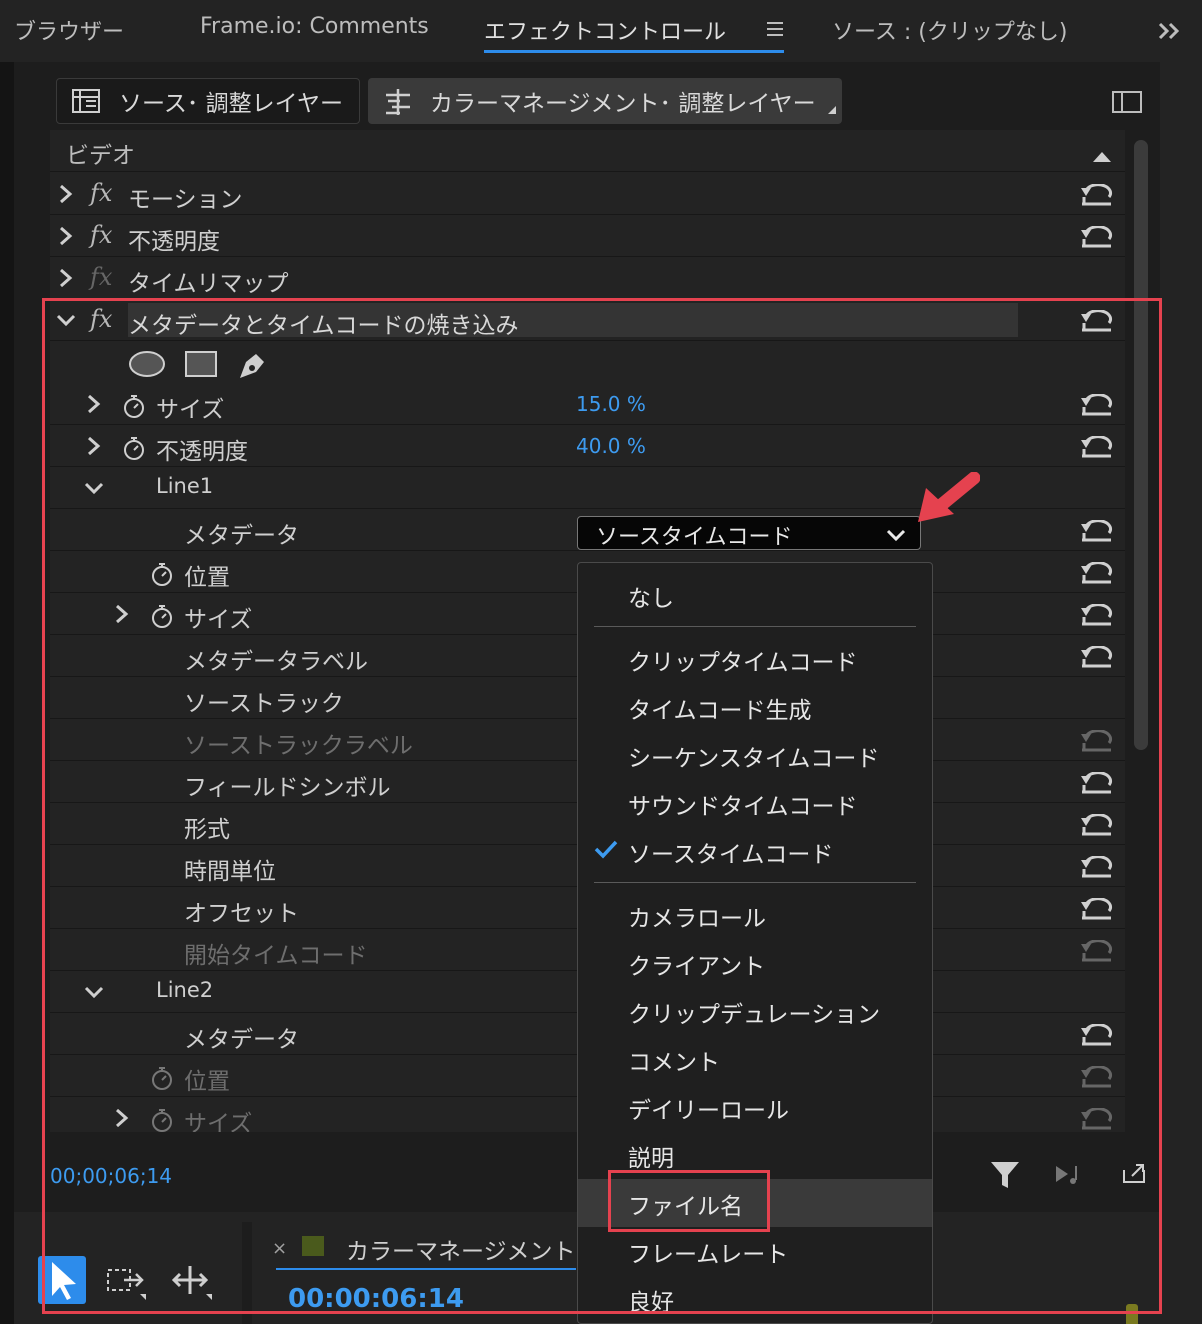 The width and height of the screenshot is (1202, 1324). What do you see at coordinates (651, 1156) in the screenshot?
I see `menu-item-description: 説明` at bounding box center [651, 1156].